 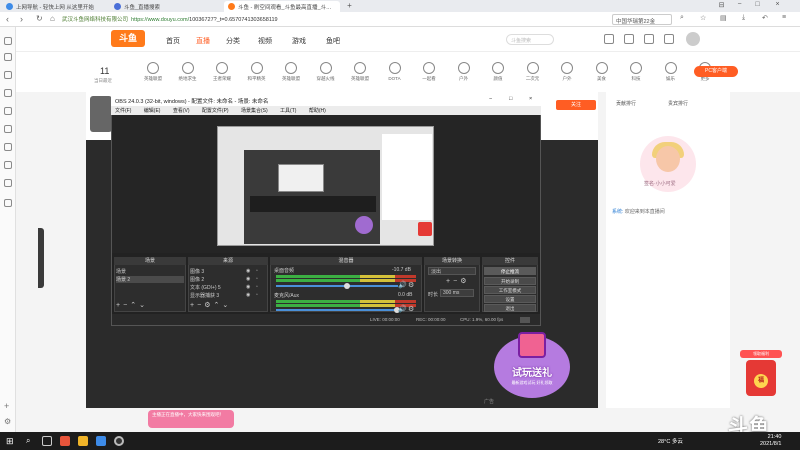 I want to click on browser-search-input: 中国华瑞第22金, so click(x=642, y=19).